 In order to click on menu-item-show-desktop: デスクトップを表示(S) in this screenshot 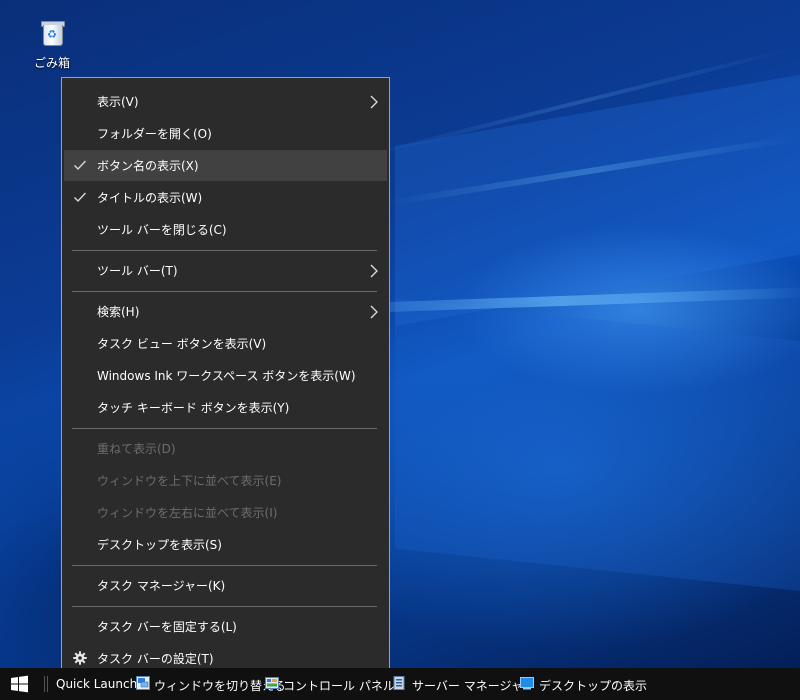, I will do `click(225, 544)`.